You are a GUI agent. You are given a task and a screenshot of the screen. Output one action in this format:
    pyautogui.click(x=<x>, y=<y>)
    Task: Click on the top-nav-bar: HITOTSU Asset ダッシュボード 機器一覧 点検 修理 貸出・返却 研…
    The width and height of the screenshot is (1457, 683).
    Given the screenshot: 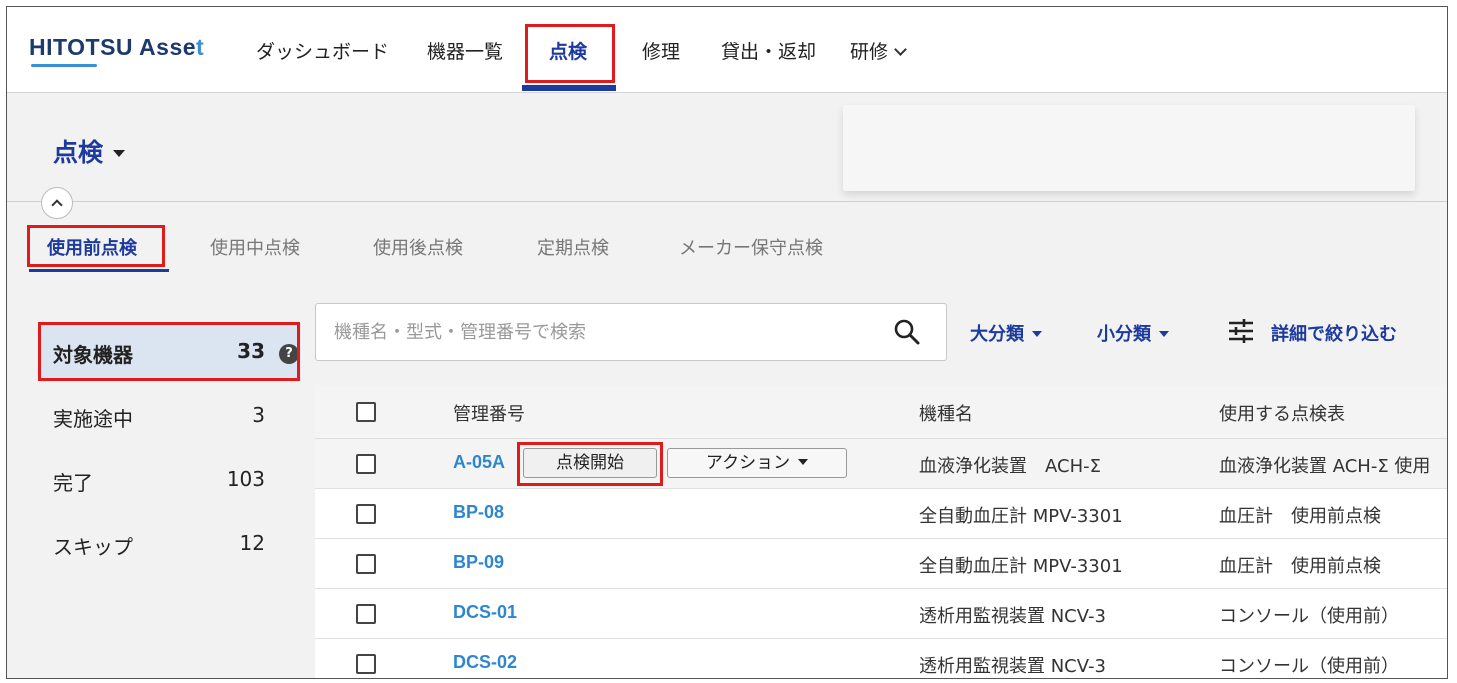 What is the action you would take?
    pyautogui.click(x=727, y=50)
    